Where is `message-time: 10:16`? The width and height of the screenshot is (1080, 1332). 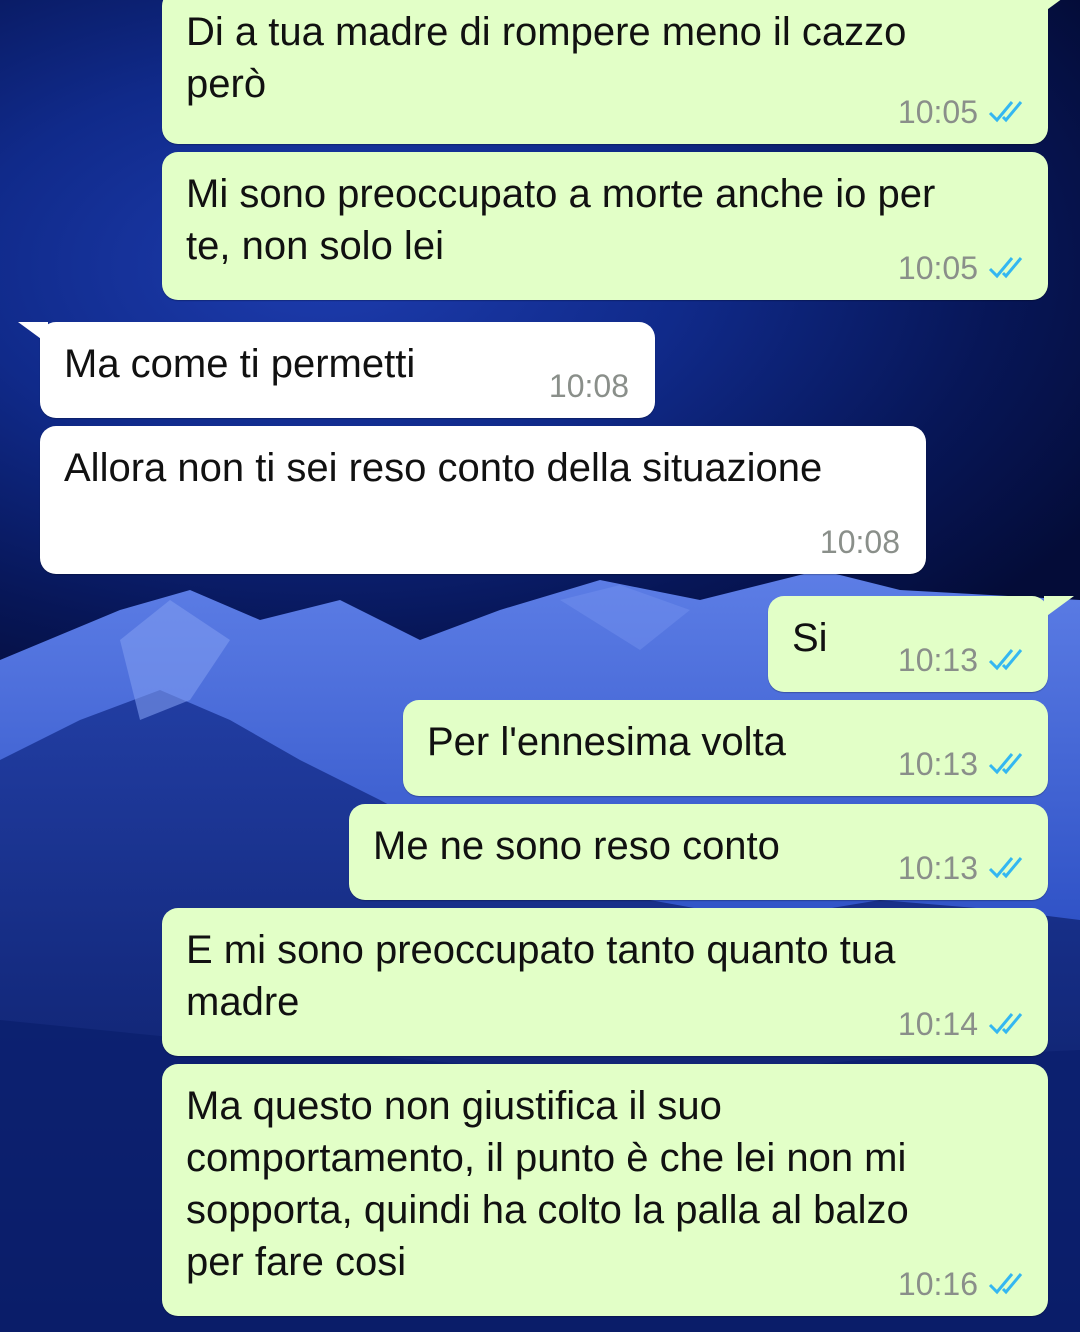
message-time: 10:16 is located at coordinates (937, 1284).